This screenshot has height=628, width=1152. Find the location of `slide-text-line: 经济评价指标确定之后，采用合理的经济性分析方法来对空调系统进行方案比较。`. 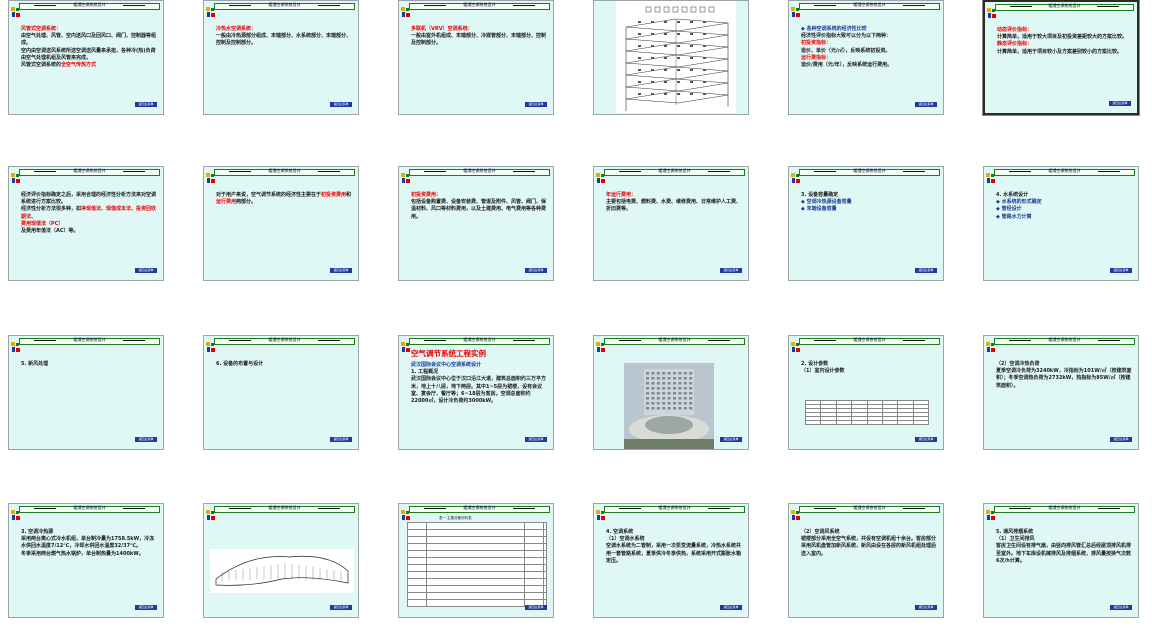

slide-text-line: 经济评价指标确定之后，采用合理的经济性分析方法来对空调系统进行方案比较。 is located at coordinates (89, 199).